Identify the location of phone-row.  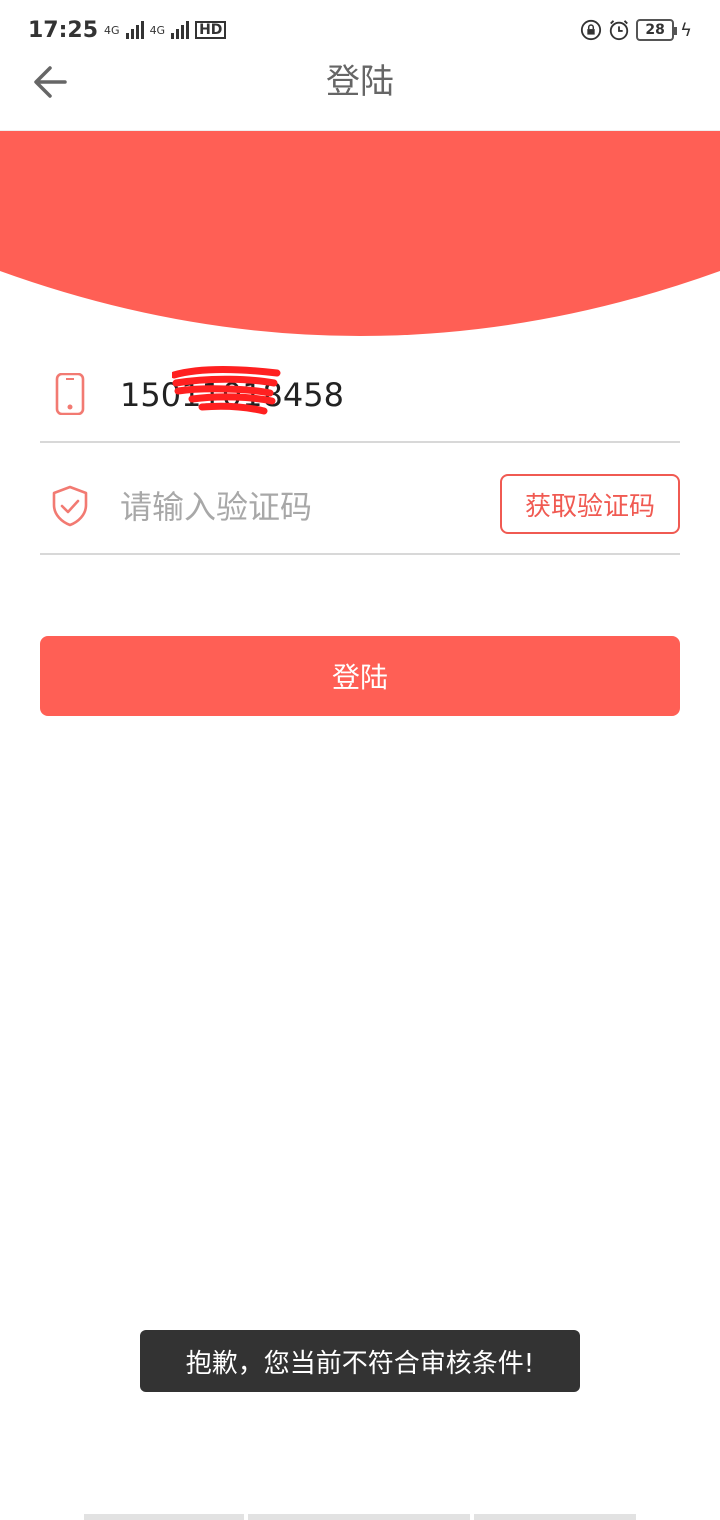
(360, 394).